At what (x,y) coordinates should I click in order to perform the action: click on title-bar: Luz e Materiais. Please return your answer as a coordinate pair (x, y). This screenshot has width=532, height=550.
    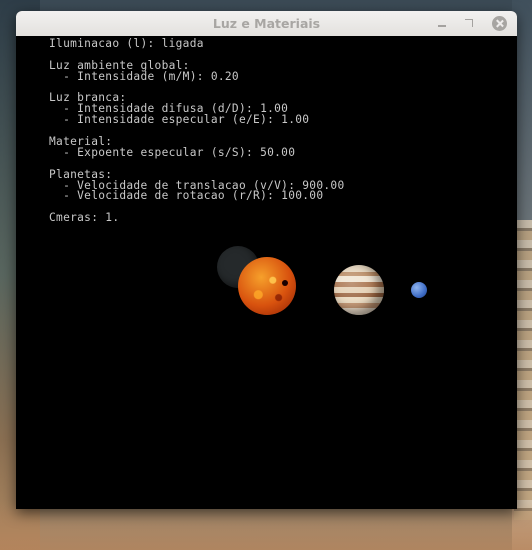
    Looking at the image, I should click on (266, 24).